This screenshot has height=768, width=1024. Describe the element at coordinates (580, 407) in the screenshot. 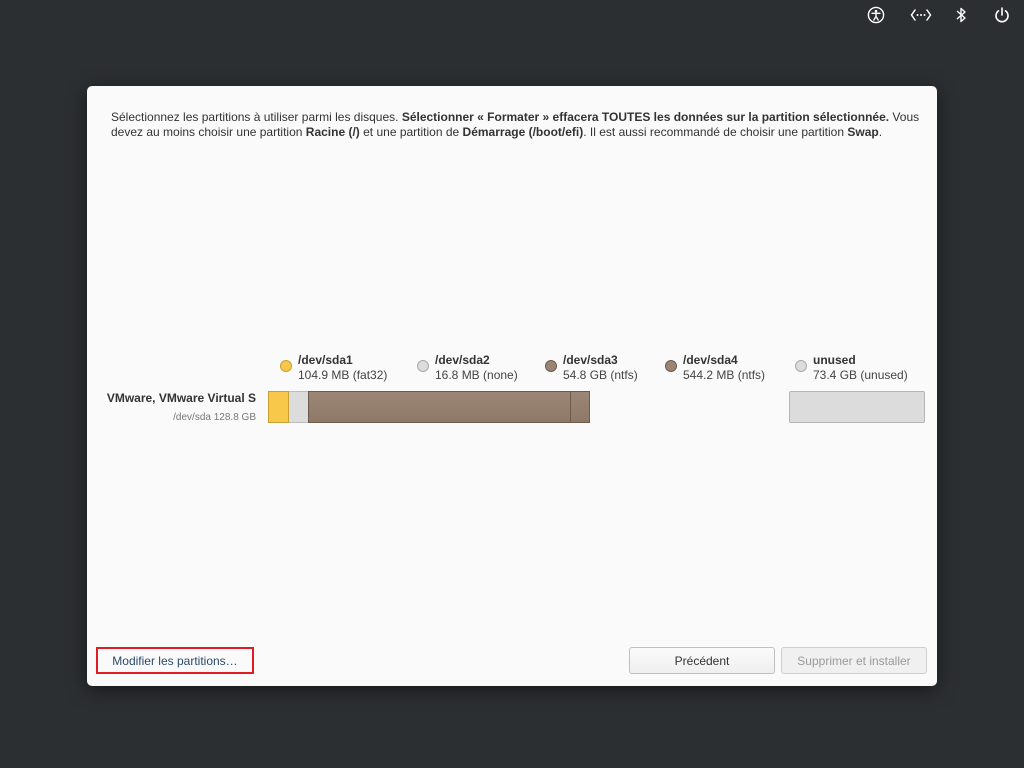

I see `partition-block-sda4` at that location.